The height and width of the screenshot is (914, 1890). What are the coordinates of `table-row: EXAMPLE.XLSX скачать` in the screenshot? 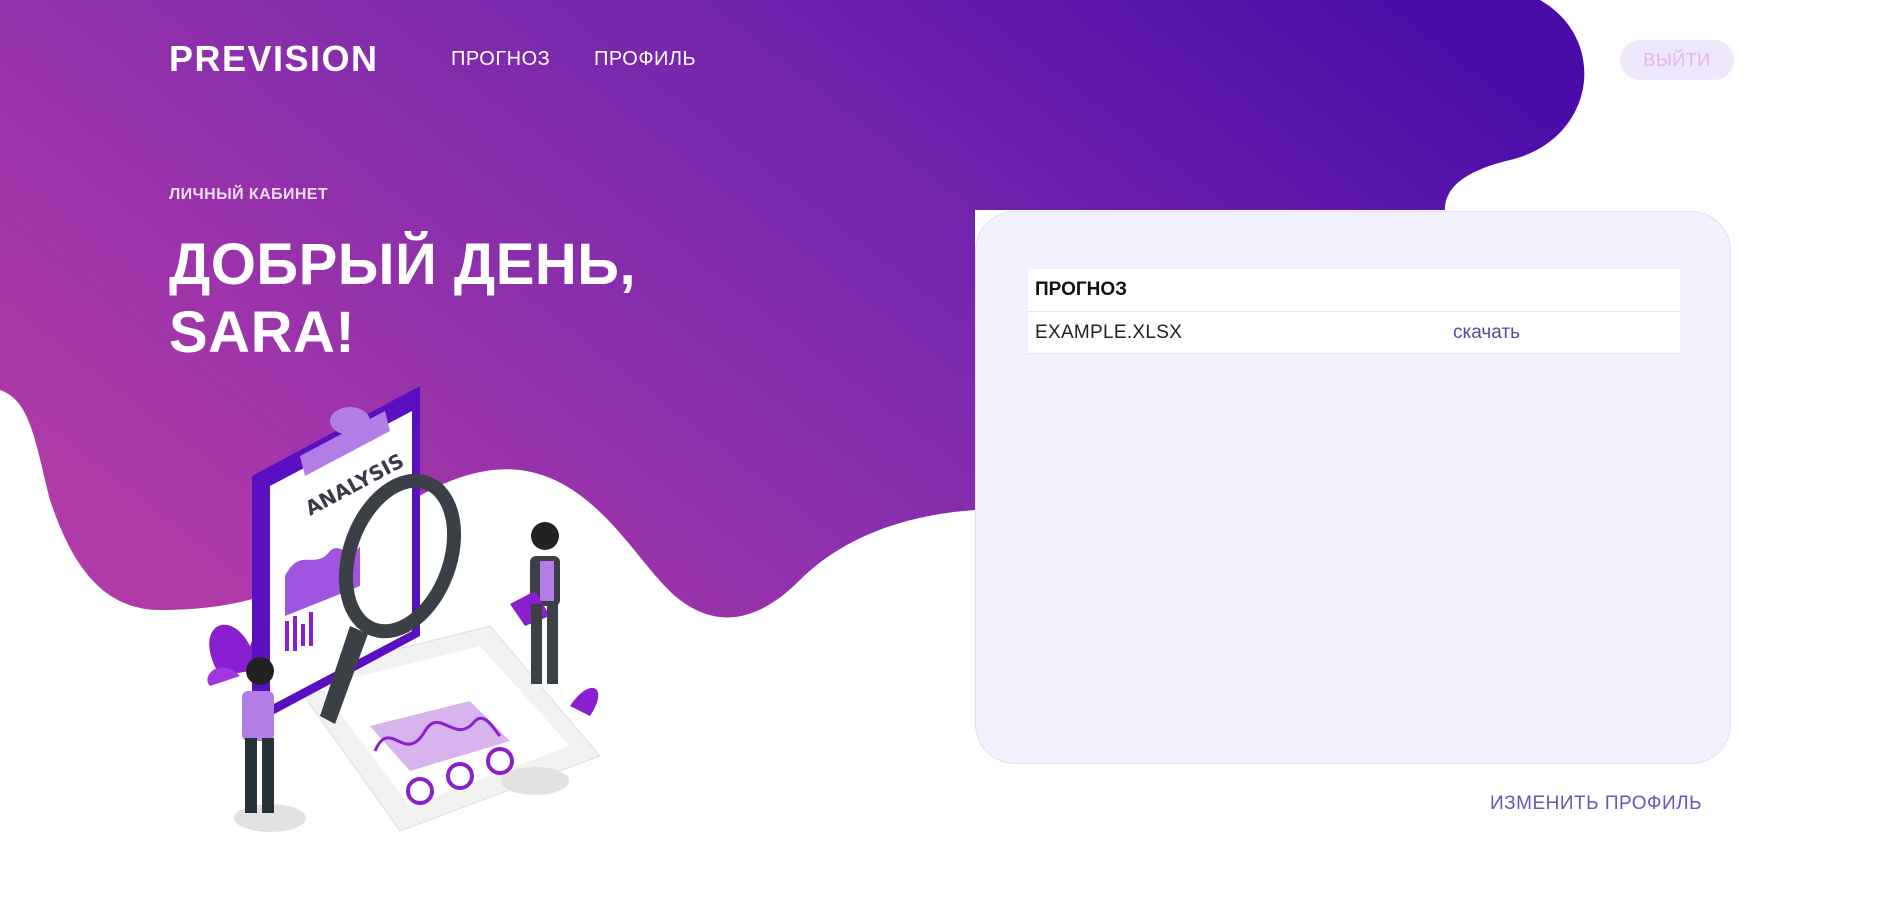 It's located at (1354, 333).